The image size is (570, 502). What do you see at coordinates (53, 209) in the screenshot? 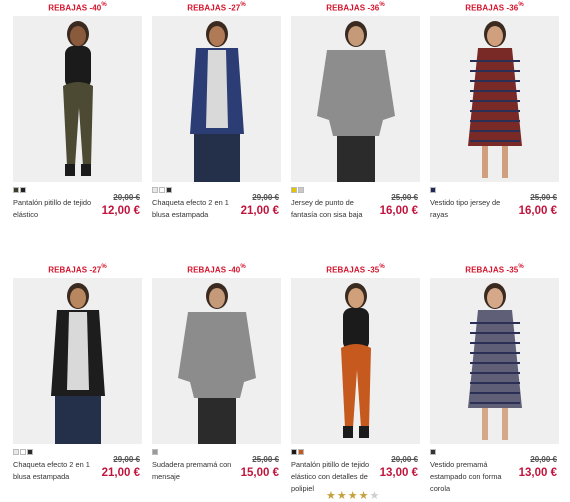
I see `product-name: Pantalón pitillo de tejido elástico` at bounding box center [53, 209].